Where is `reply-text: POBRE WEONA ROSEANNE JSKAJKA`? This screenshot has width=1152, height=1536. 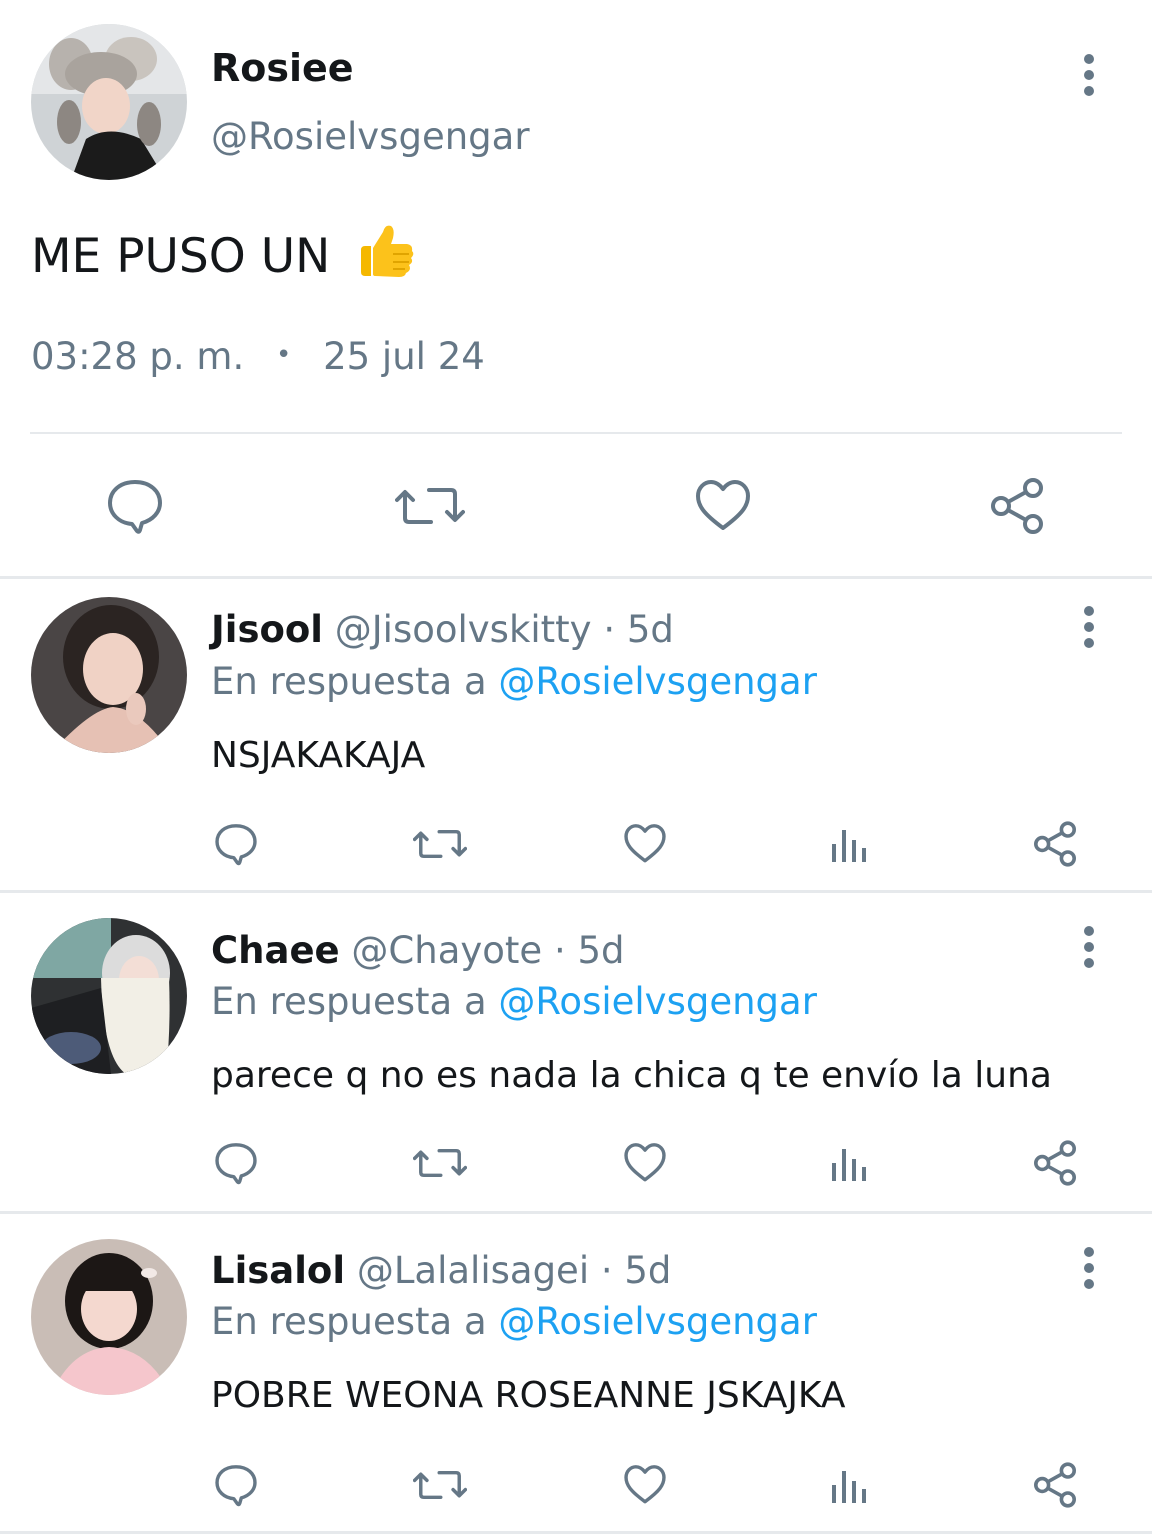 reply-text: POBRE WEONA ROSEANNE JSKAJKA is located at coordinates (528, 1395).